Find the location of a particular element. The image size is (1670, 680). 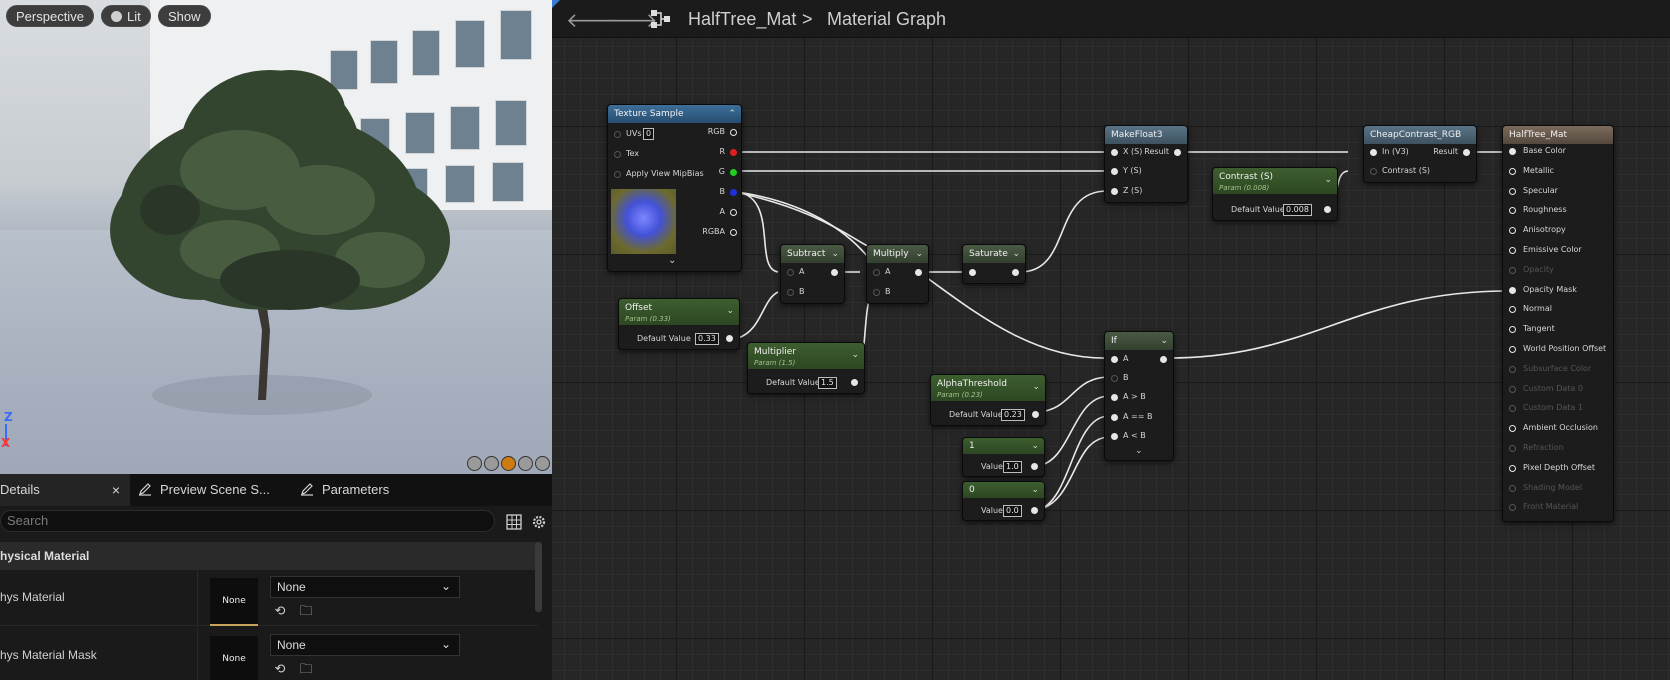

input-pin-x is located at coordinates (1114, 152).